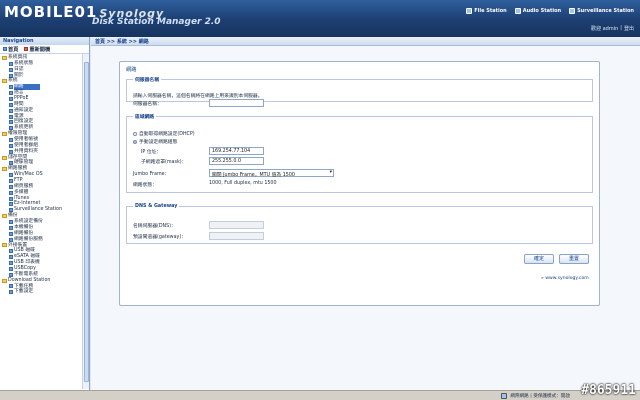 The height and width of the screenshot is (400, 640). Describe the element at coordinates (504, 396) in the screenshot. I see `globe-icon` at that location.